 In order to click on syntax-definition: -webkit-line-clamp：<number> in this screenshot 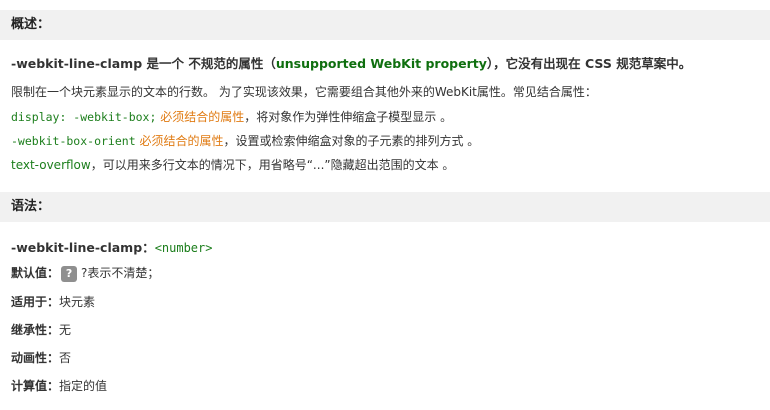, I will do `click(111, 246)`.